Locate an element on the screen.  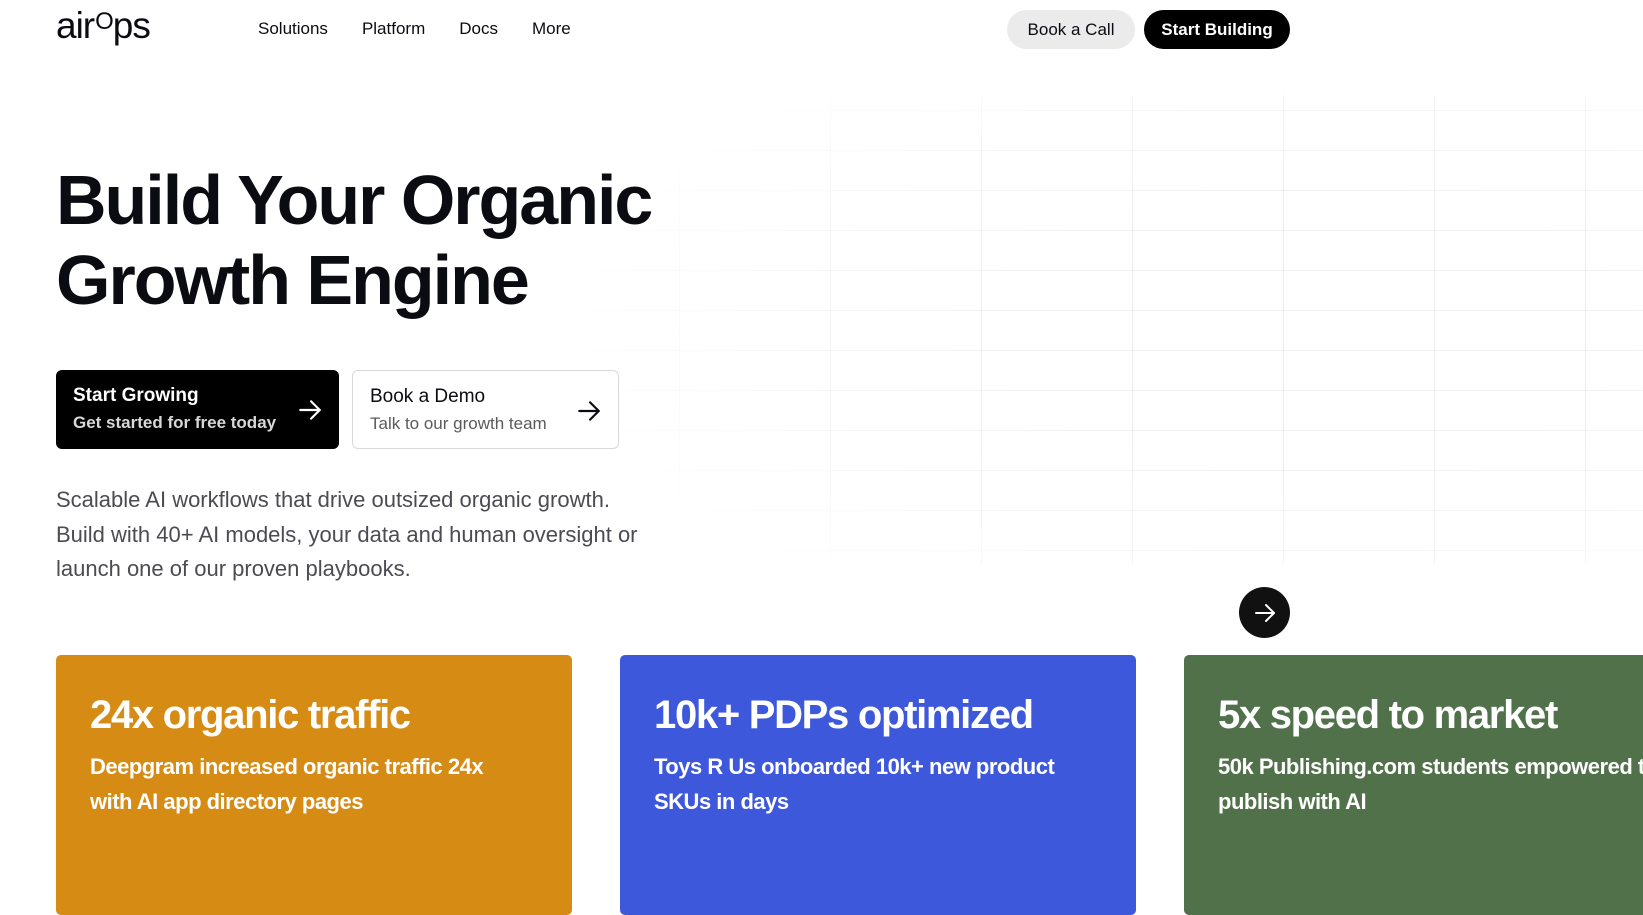
stat-card-title: 5x speed to market is located at coordinates (1388, 715).